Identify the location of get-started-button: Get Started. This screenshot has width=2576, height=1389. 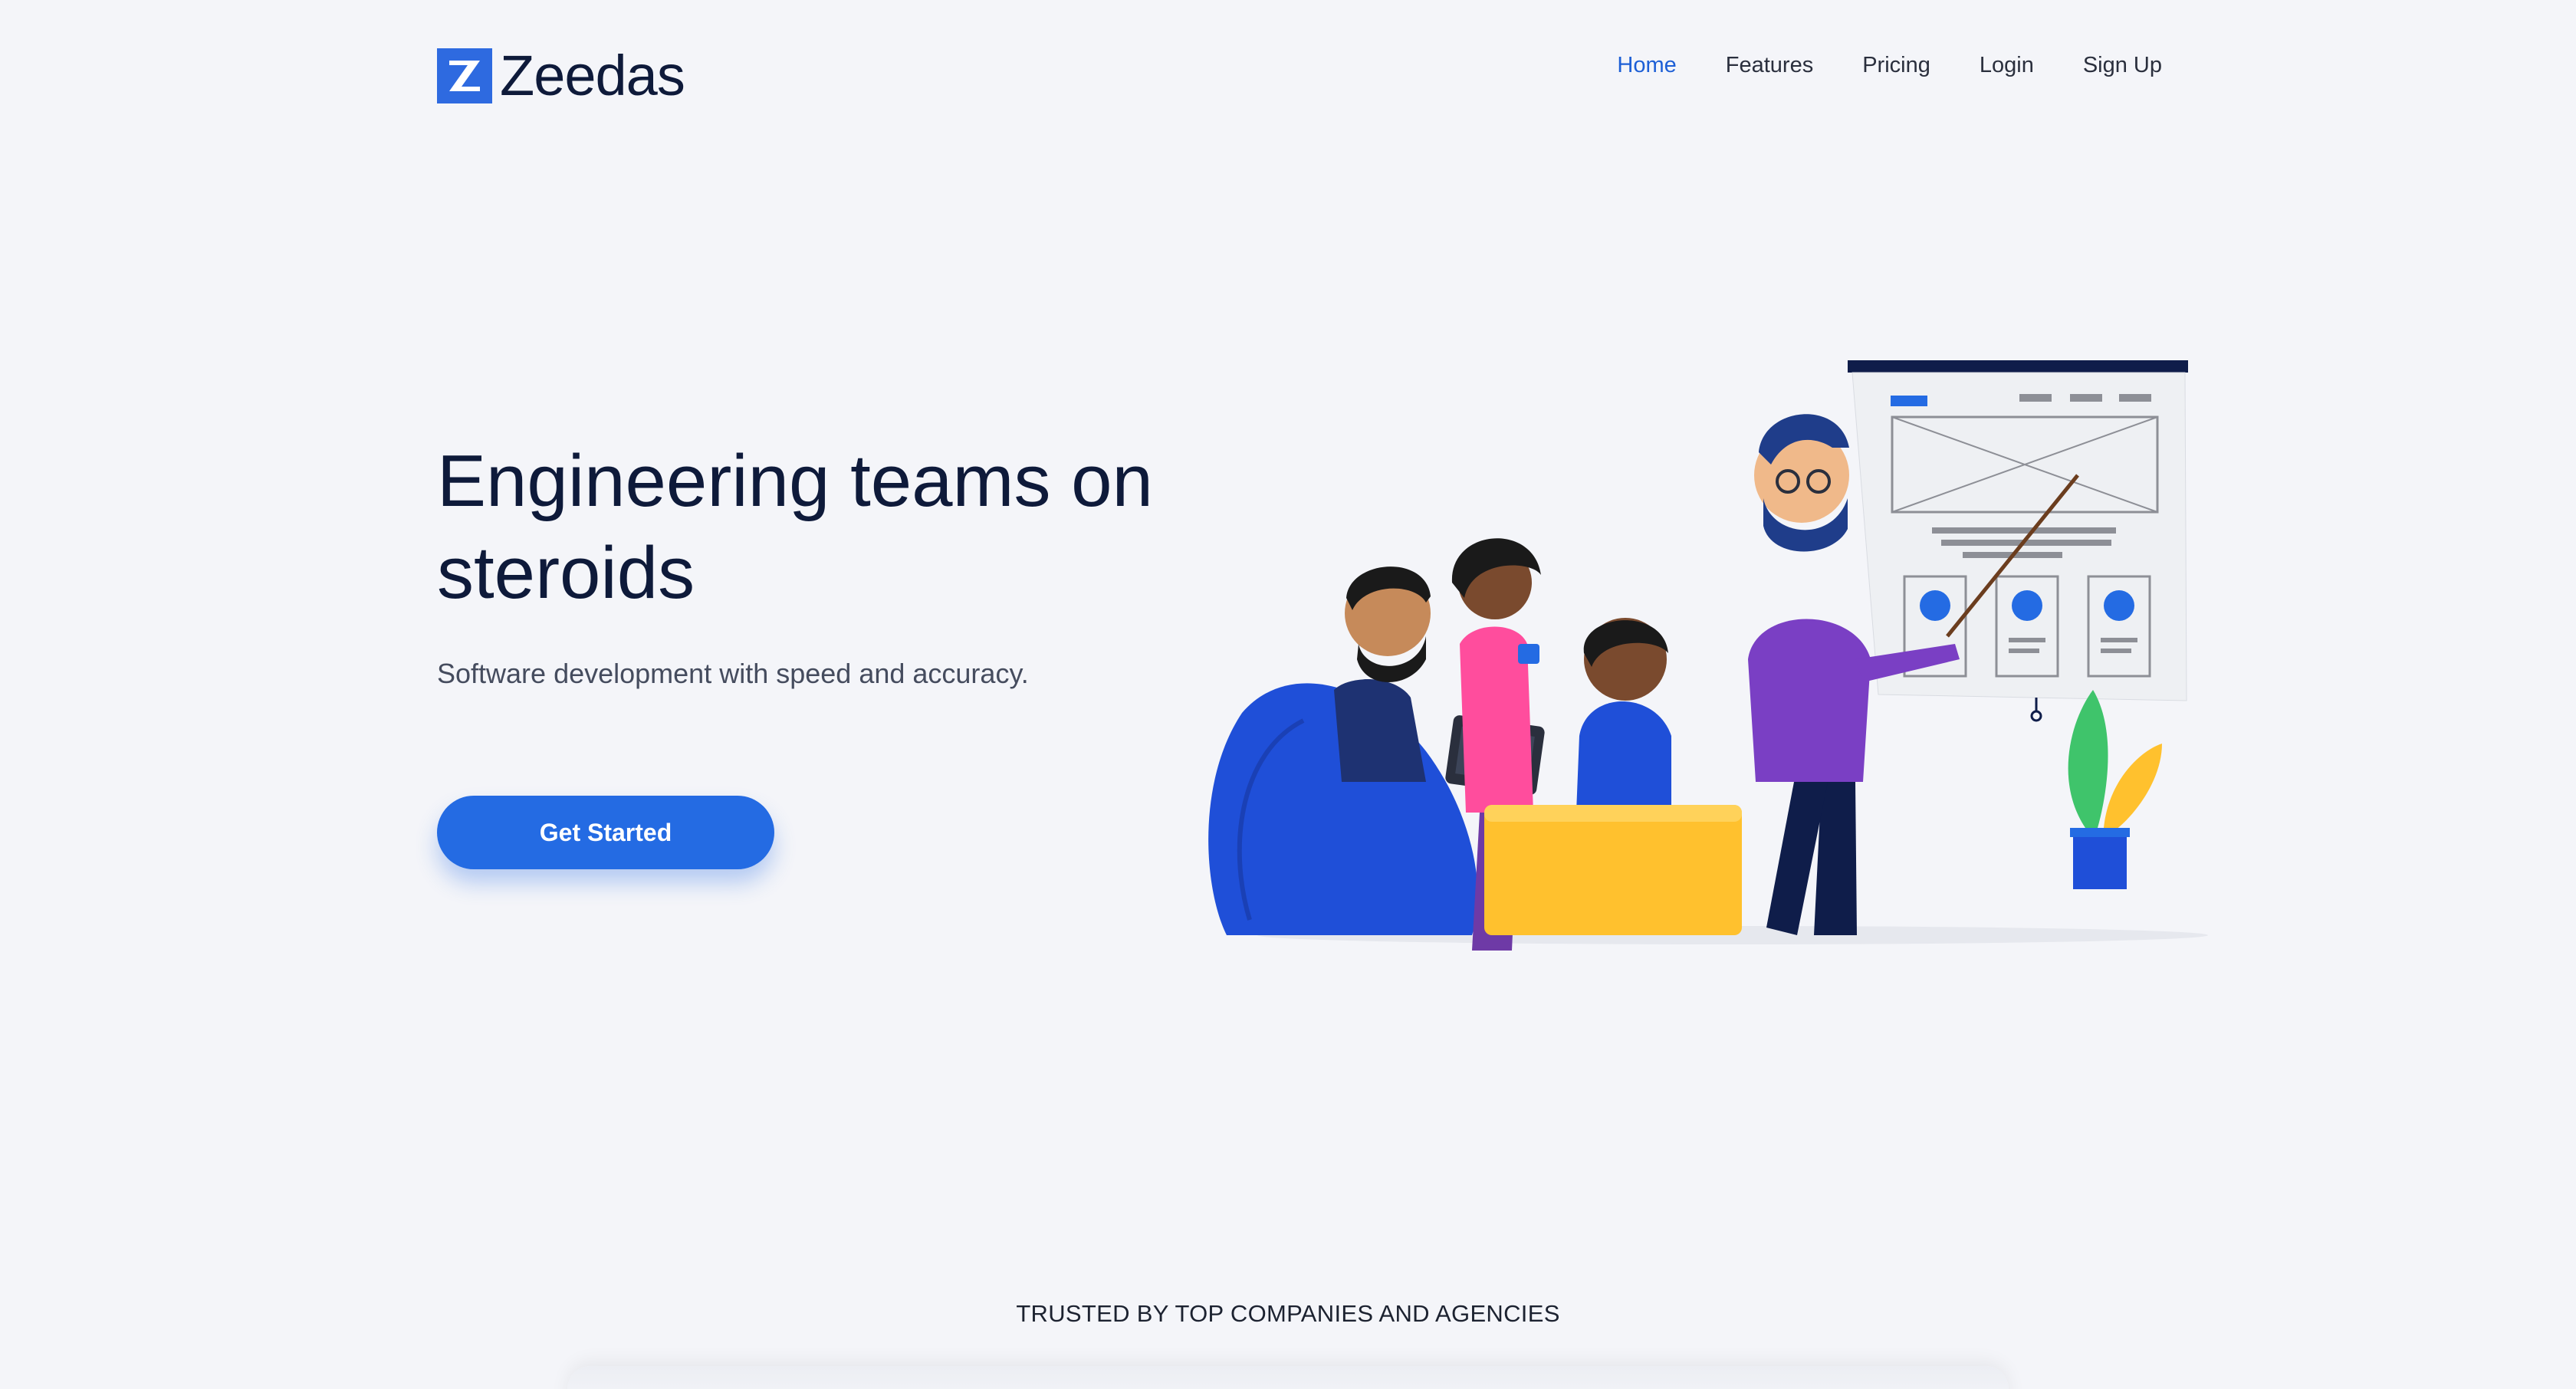
(605, 832).